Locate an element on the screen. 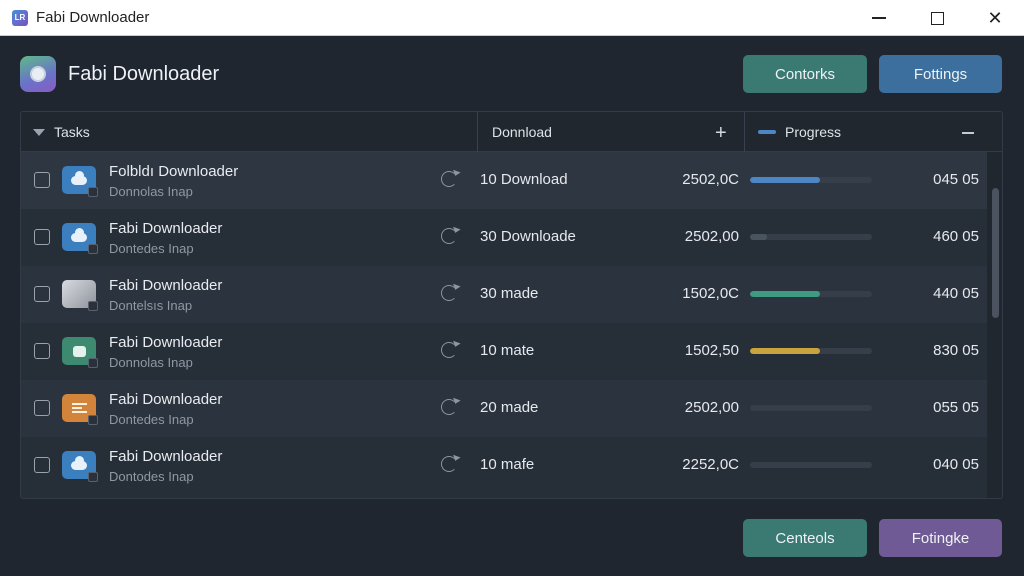 The width and height of the screenshot is (1024, 576). add-icon: + is located at coordinates (721, 133).